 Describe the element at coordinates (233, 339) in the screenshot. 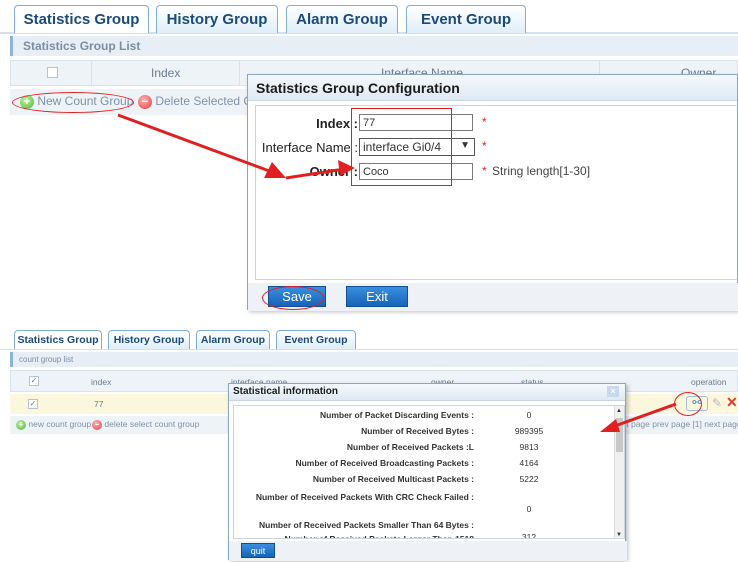

I see `tab-alarm-group: Alarm Group` at that location.